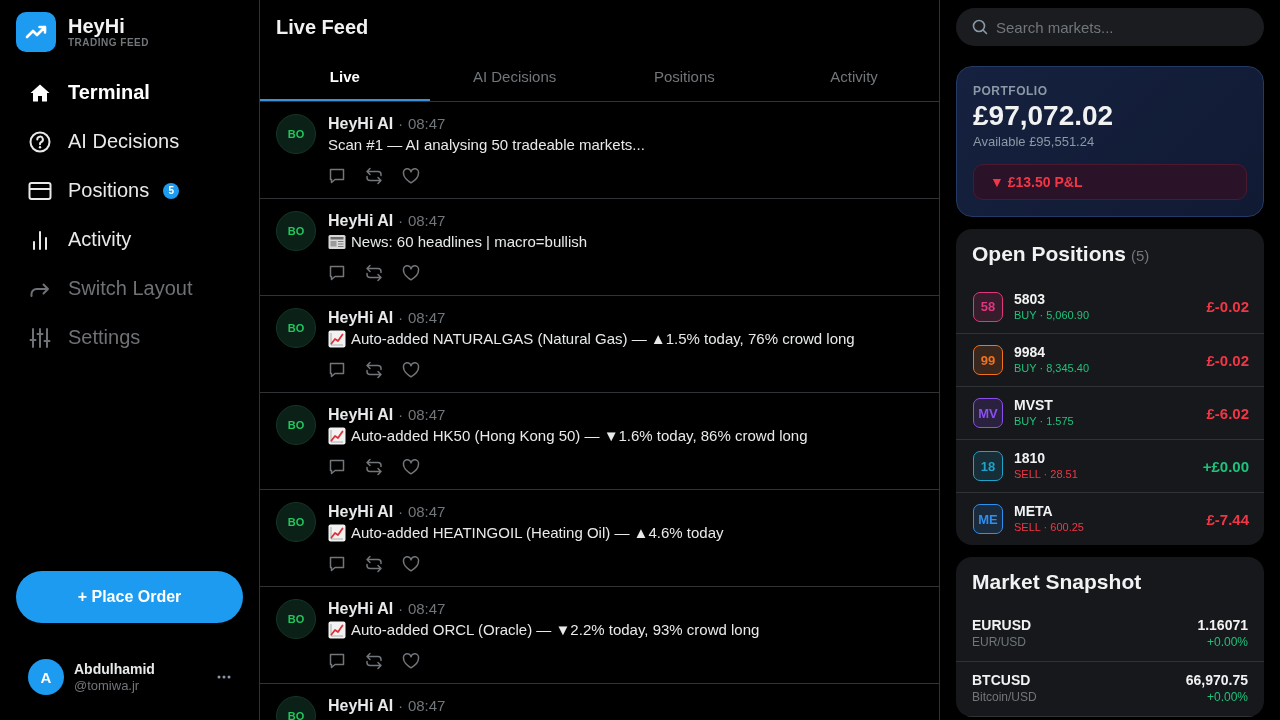 The width and height of the screenshot is (1280, 720). What do you see at coordinates (171, 190) in the screenshot?
I see `count-badge: 5` at bounding box center [171, 190].